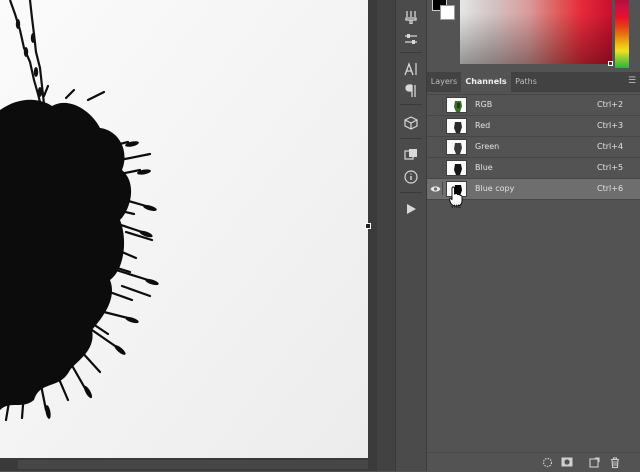  I want to click on panel-dock-gutter, so click(386, 235).